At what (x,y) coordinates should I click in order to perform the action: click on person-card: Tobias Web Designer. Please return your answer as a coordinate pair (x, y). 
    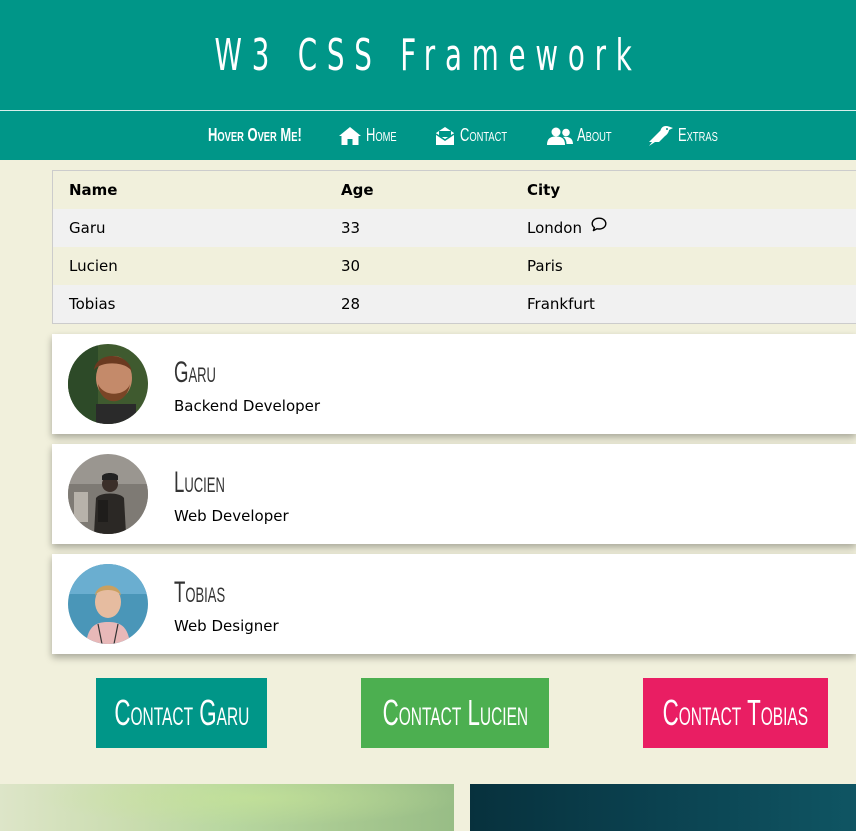
    Looking at the image, I should click on (454, 604).